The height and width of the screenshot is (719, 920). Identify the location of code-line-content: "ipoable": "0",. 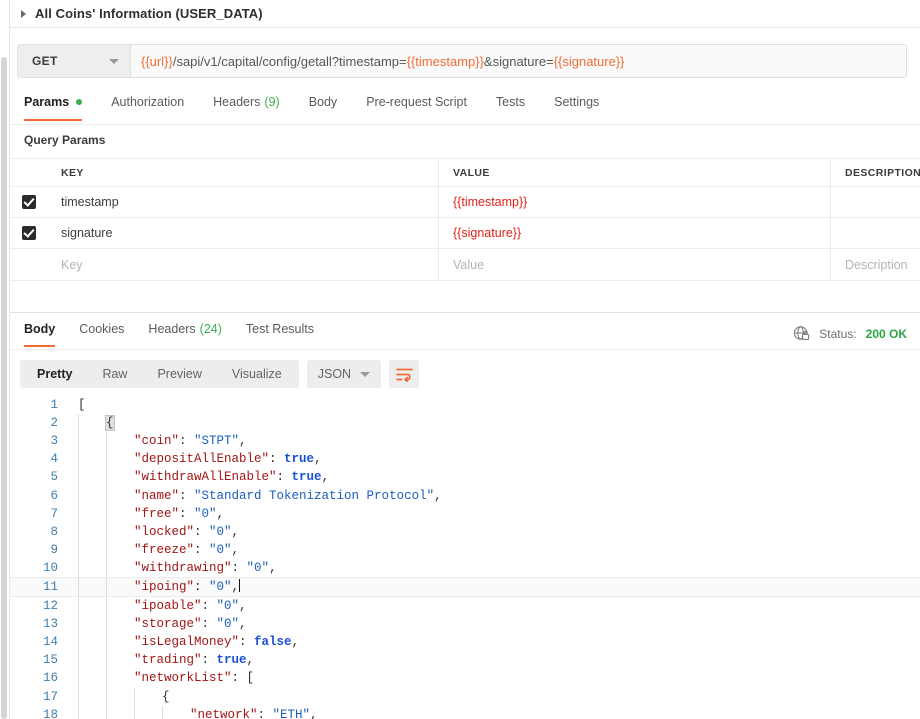
(157, 606).